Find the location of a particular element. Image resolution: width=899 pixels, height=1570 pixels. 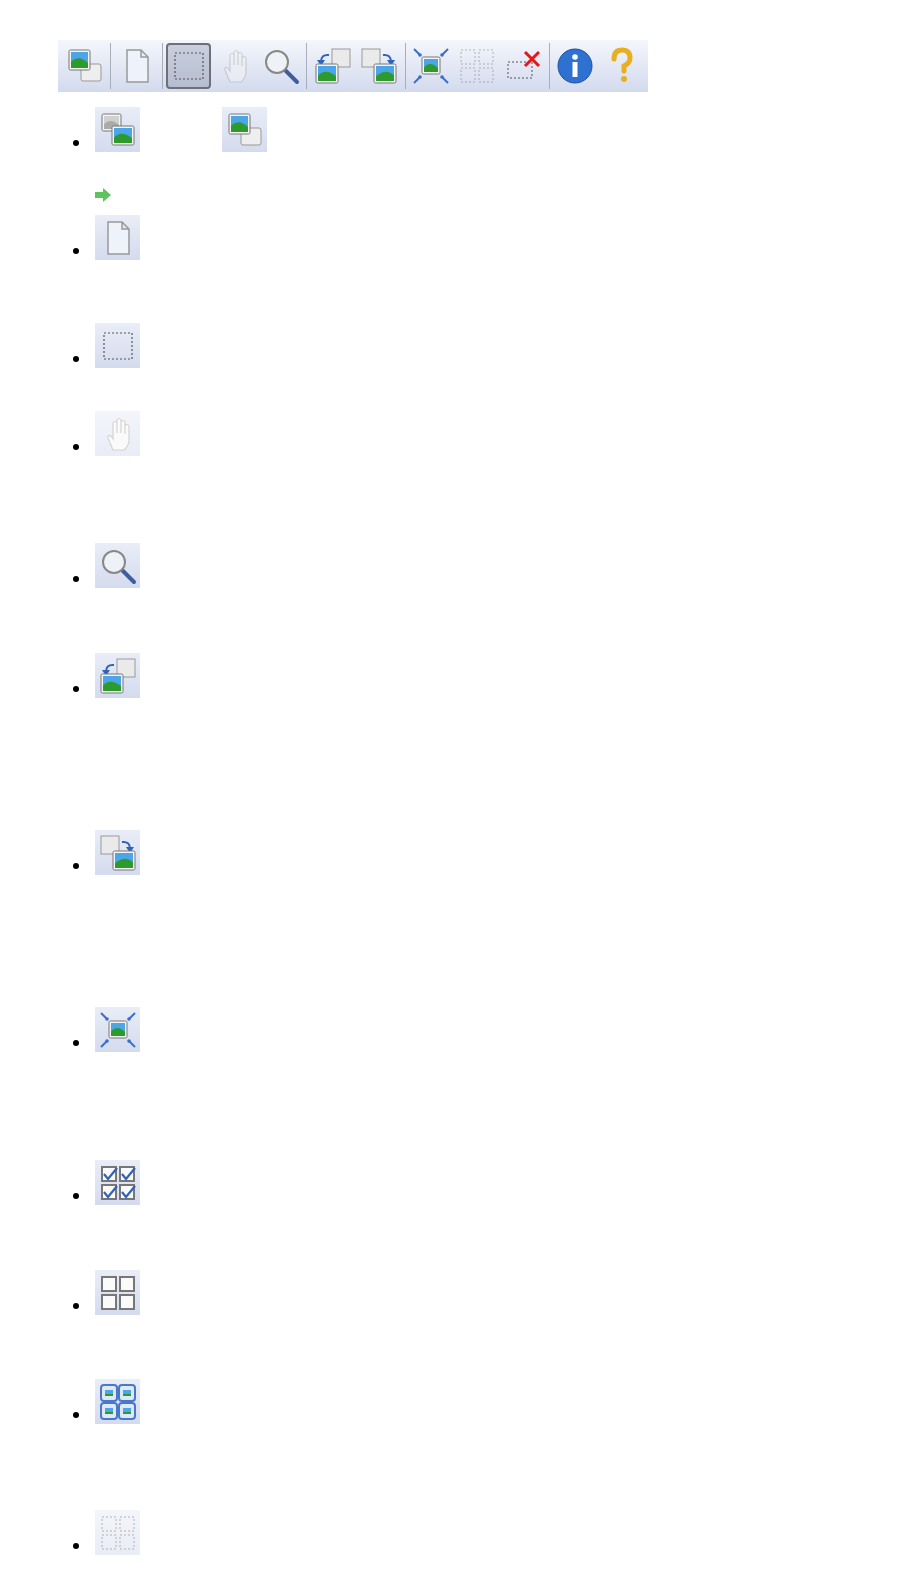

info-icon is located at coordinates (575, 66).